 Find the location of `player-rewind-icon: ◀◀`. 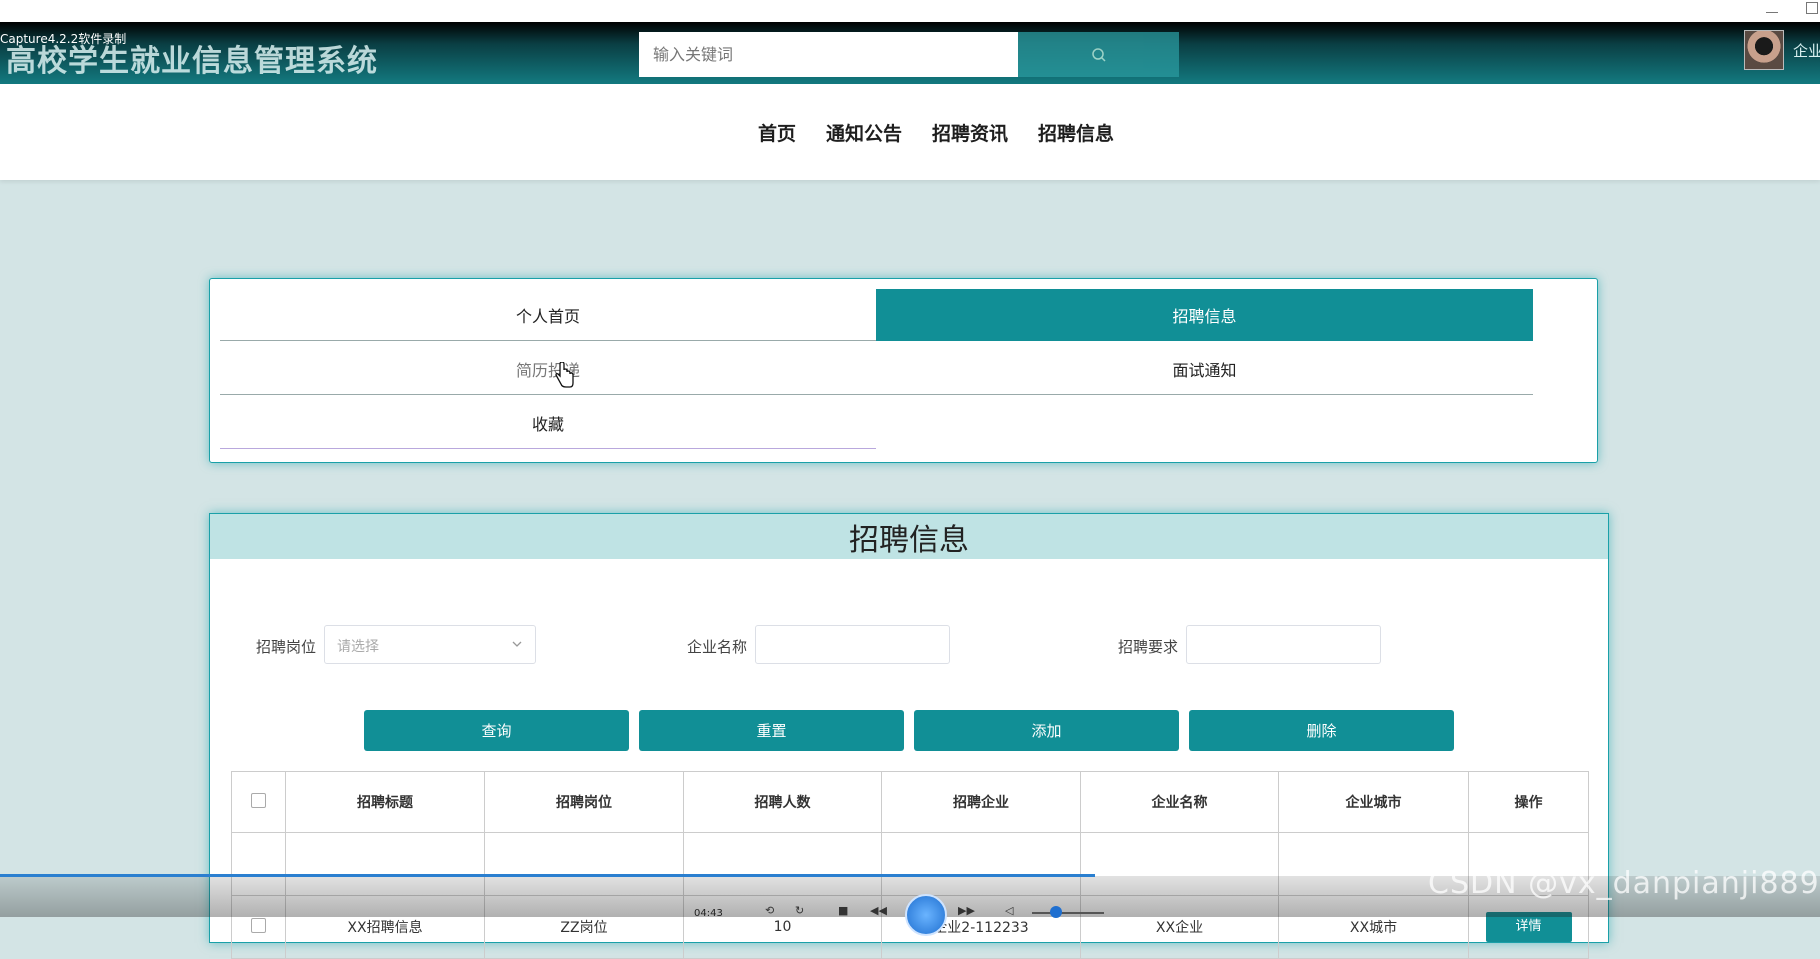

player-rewind-icon: ◀◀ is located at coordinates (878, 910).